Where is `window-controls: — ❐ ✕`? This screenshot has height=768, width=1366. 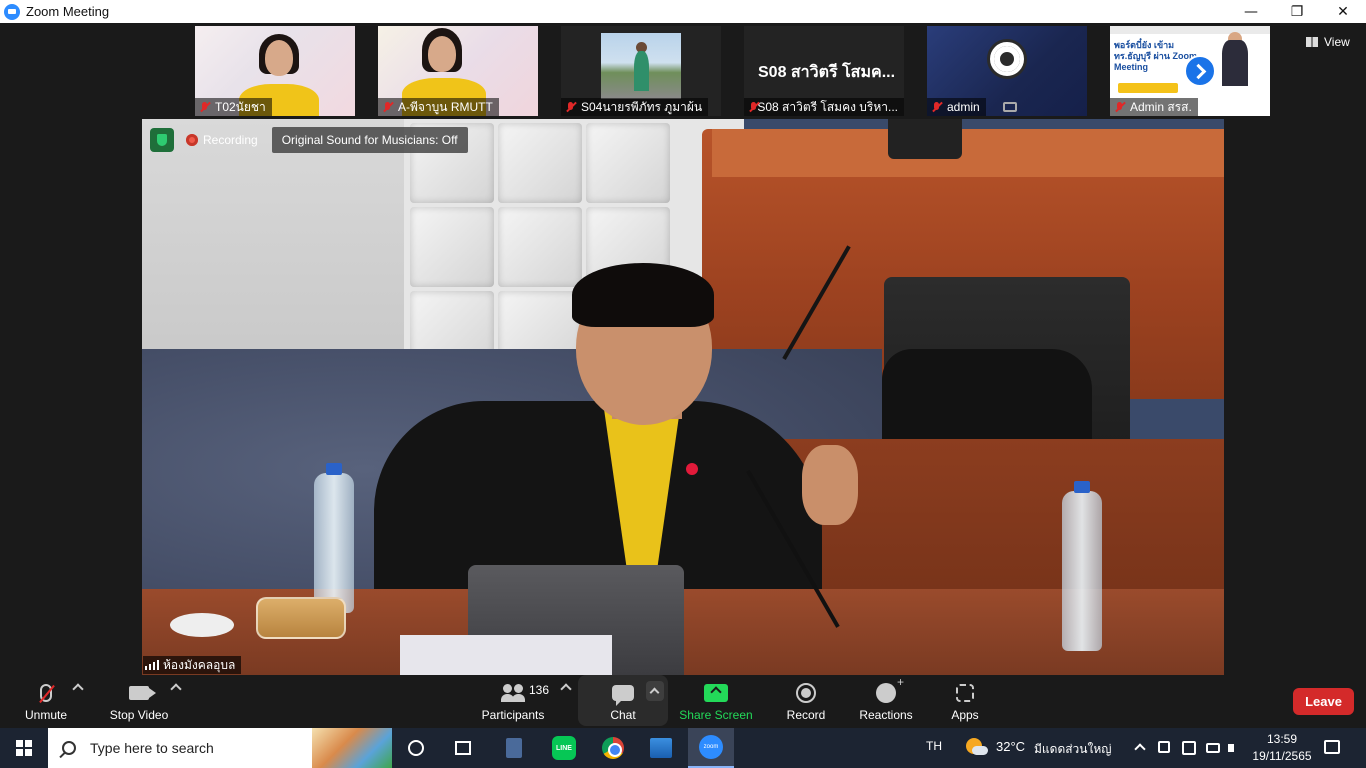
window-controls: — ❐ ✕ is located at coordinates (1297, 11).